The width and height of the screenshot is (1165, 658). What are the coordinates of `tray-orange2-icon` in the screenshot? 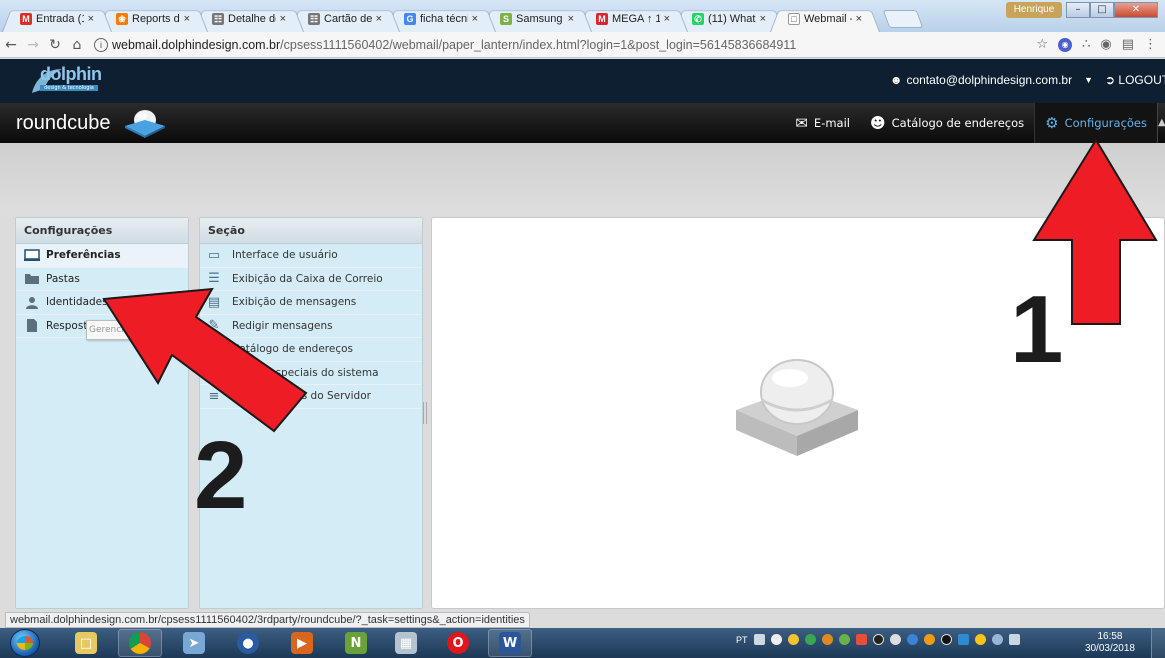 It's located at (929, 639).